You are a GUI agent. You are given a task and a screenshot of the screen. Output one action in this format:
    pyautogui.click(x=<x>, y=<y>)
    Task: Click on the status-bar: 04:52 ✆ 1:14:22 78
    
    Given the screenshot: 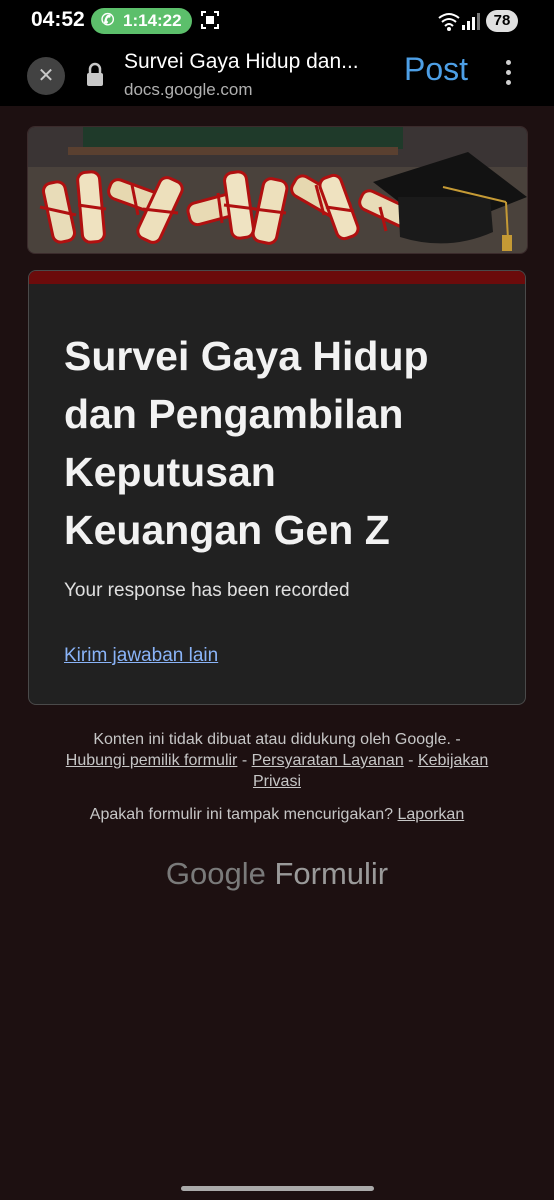 What is the action you would take?
    pyautogui.click(x=277, y=21)
    